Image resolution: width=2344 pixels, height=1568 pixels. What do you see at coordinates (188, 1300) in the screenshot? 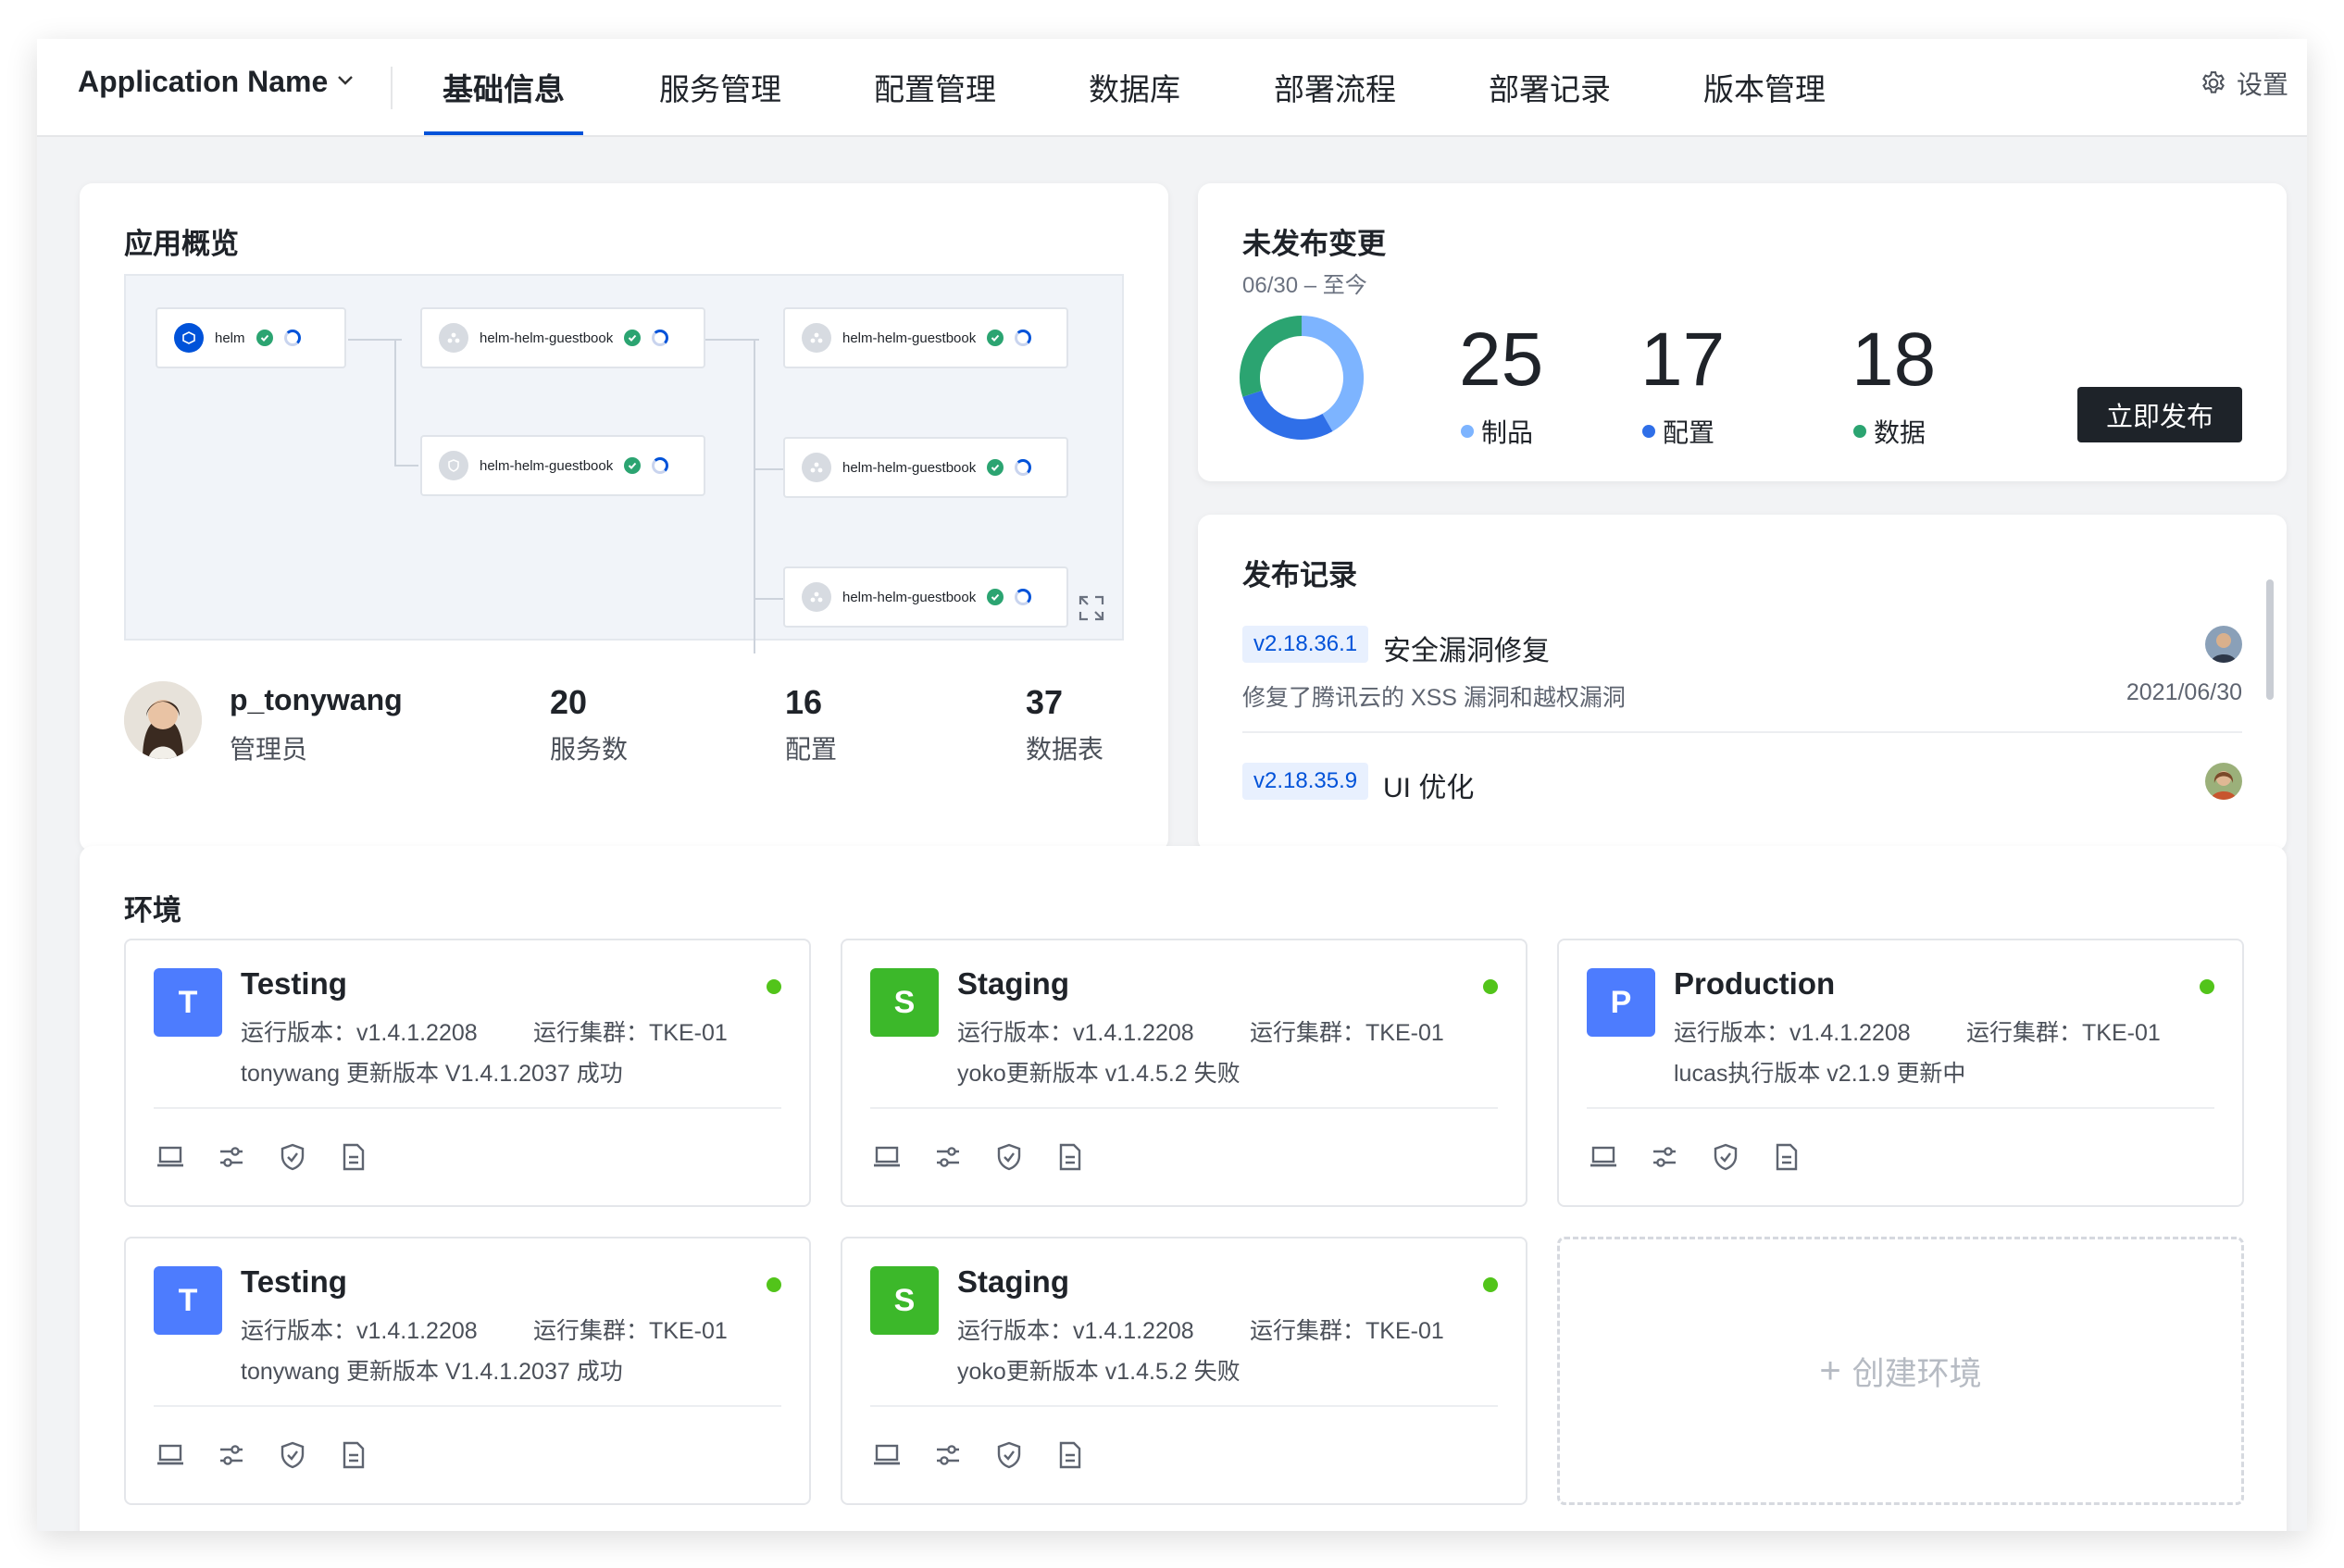
I see `env-badge: T` at bounding box center [188, 1300].